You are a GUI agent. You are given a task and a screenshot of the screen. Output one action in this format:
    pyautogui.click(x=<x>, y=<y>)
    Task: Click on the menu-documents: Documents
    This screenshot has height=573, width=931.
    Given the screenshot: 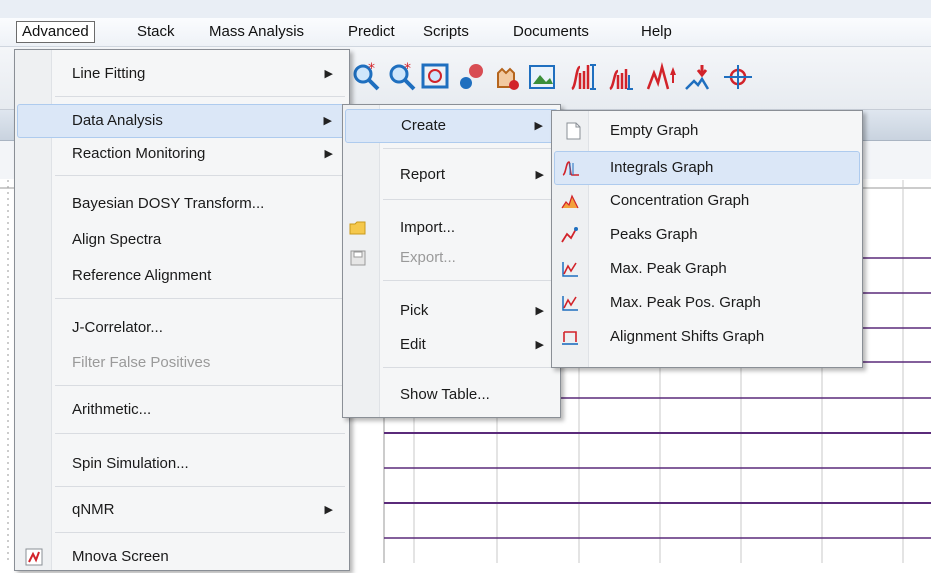 What is the action you would take?
    pyautogui.click(x=551, y=32)
    